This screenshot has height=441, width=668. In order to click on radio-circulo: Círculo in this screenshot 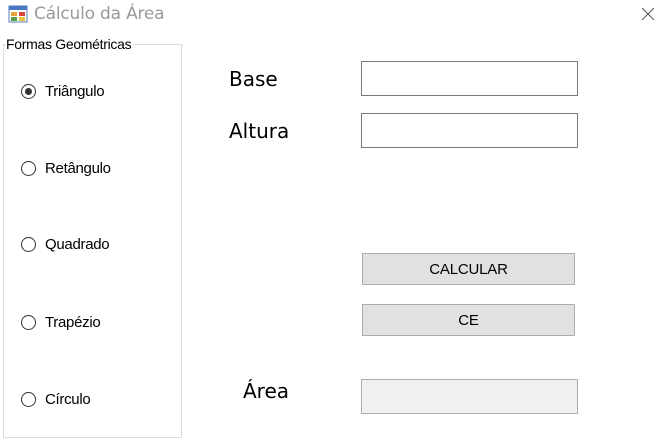, I will do `click(56, 399)`.